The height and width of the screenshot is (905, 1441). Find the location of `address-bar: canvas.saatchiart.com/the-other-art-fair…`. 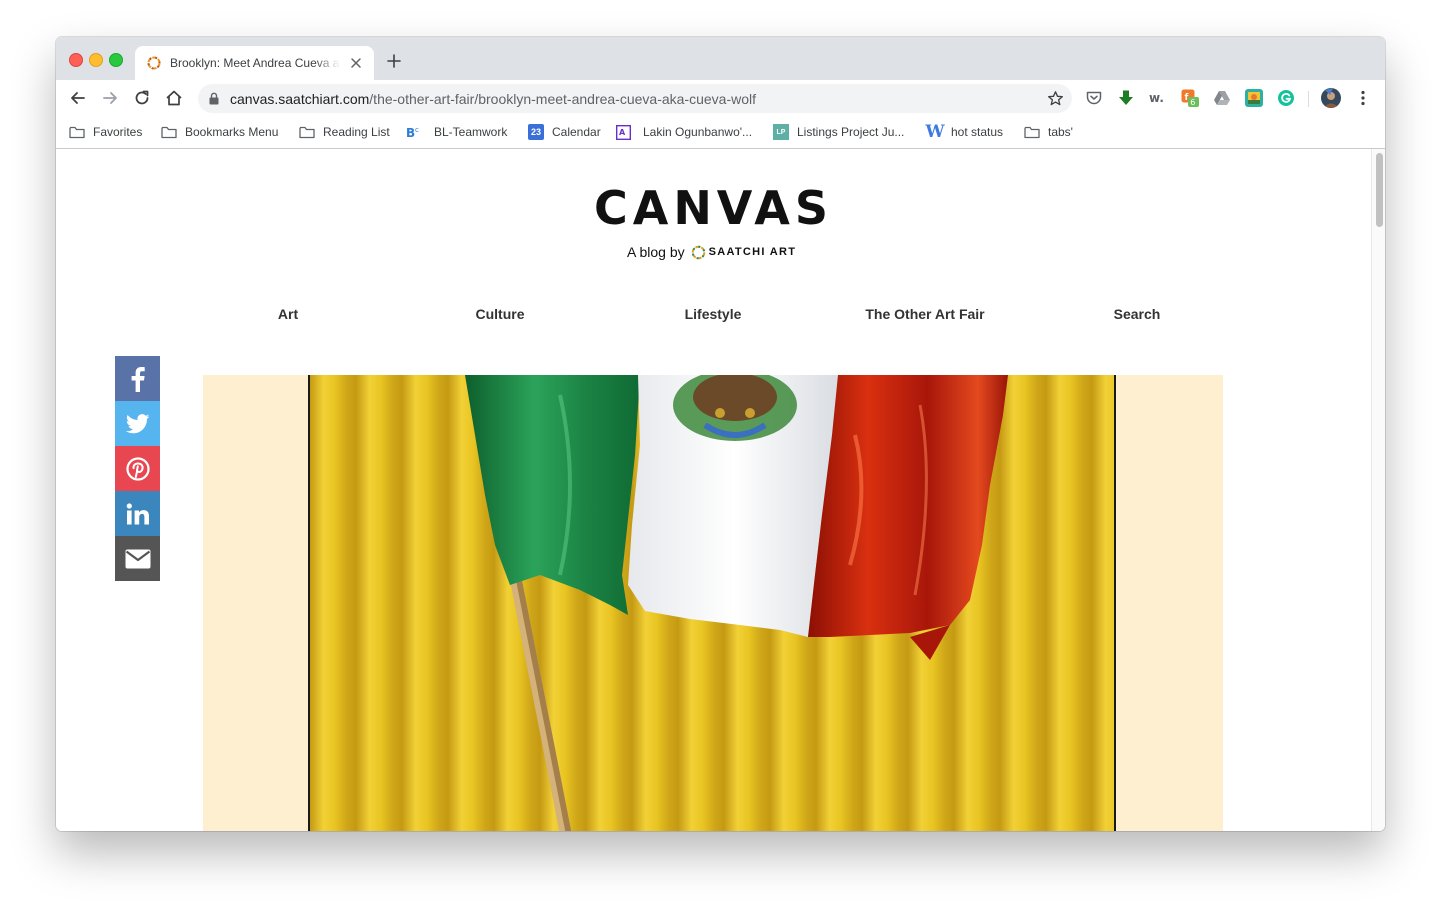

address-bar: canvas.saatchiart.com/the-other-art-fair… is located at coordinates (635, 98).